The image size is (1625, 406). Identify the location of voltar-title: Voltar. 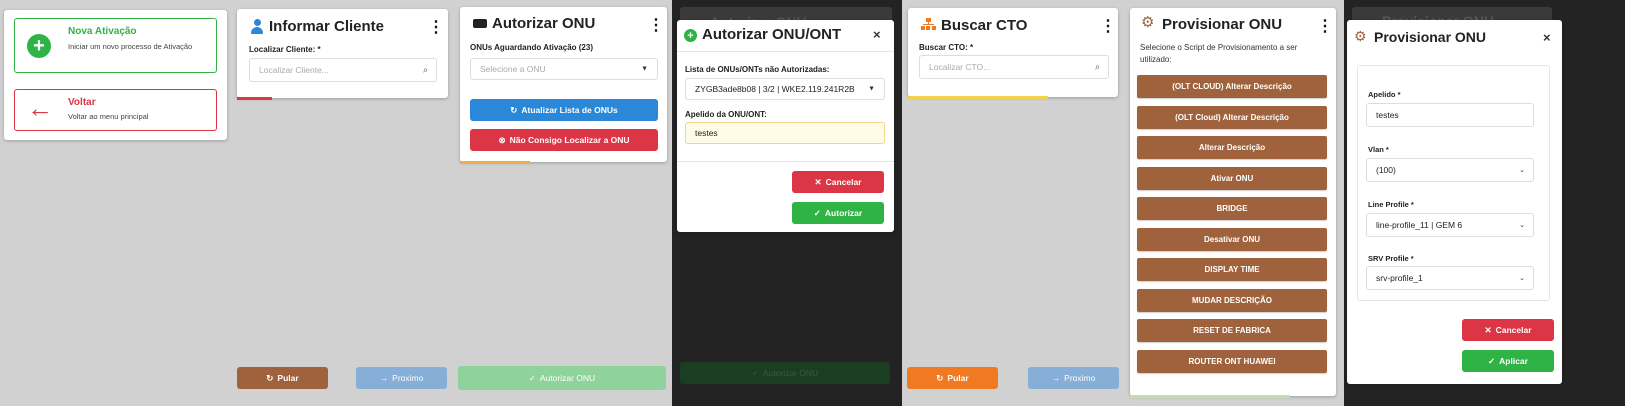
(82, 102).